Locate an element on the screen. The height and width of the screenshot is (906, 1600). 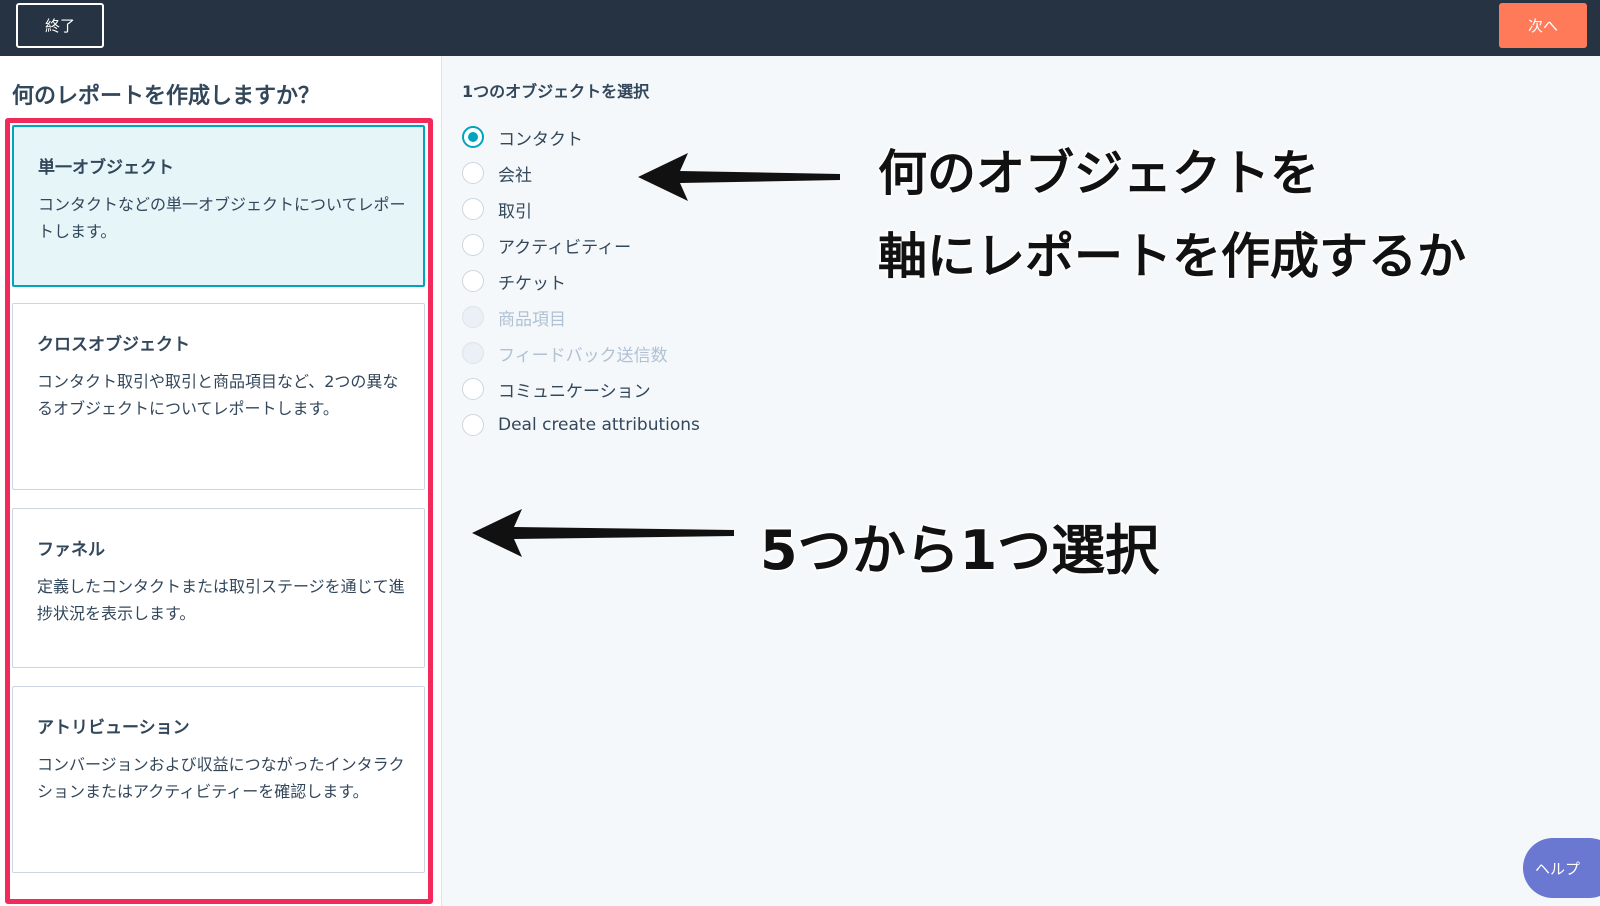
sidebar-title: 何のレポートを作成しますか？ is located at coordinates (166, 96).